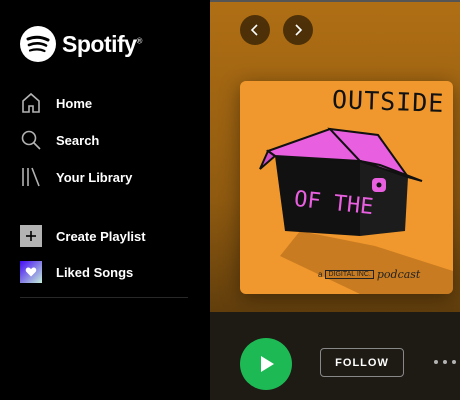 The width and height of the screenshot is (460, 400). Describe the element at coordinates (31, 236) in the screenshot. I see `plus-icon` at that location.